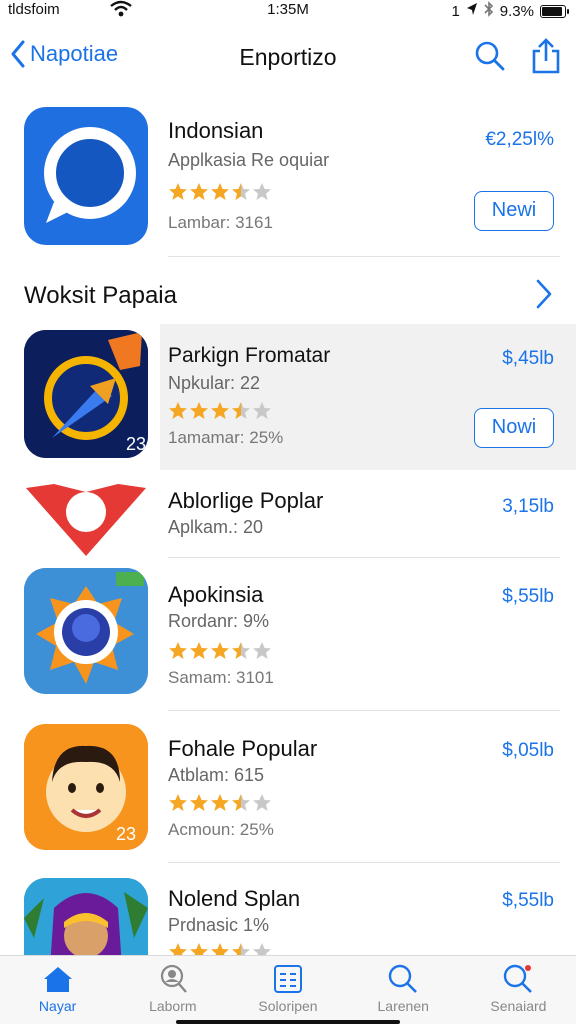  I want to click on app-icon-portrait, so click(86, 916).